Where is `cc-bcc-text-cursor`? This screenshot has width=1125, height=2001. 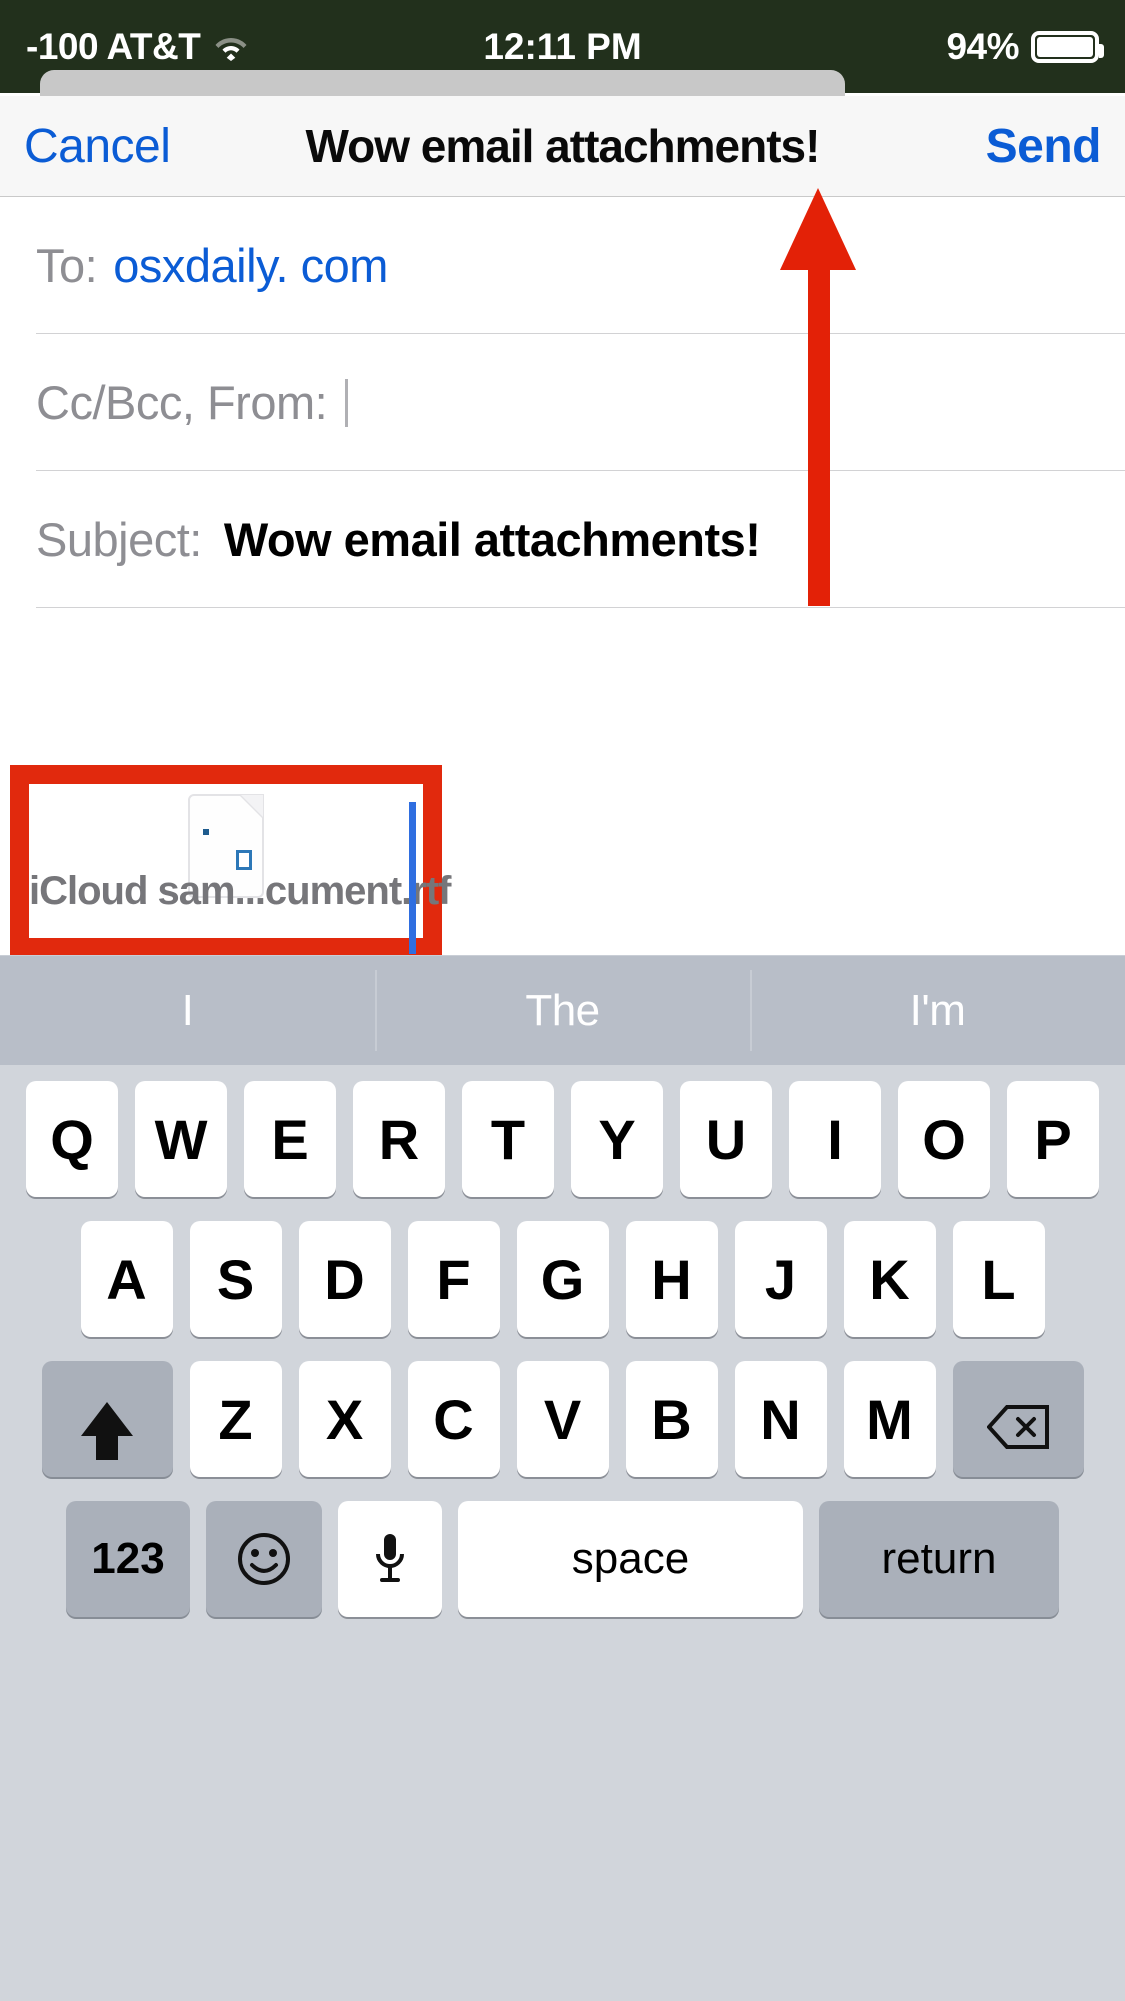 cc-bcc-text-cursor is located at coordinates (347, 402).